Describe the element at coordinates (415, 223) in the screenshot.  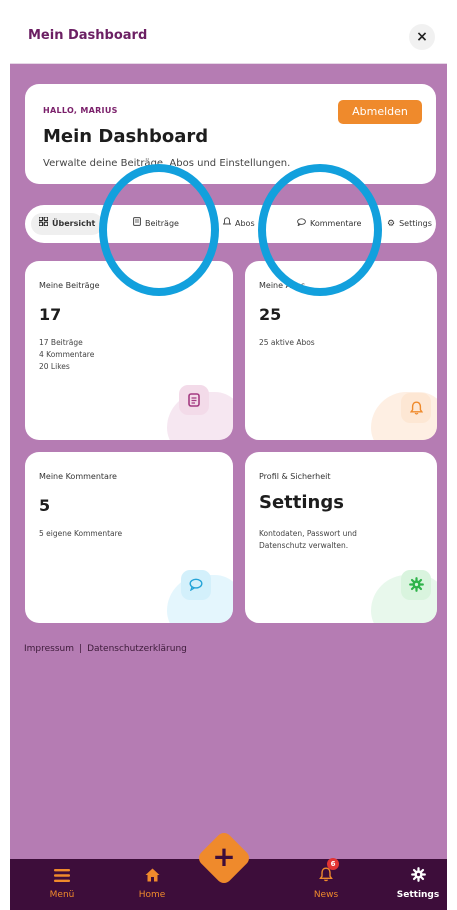
I see `tab-settings-label: Settings` at that location.